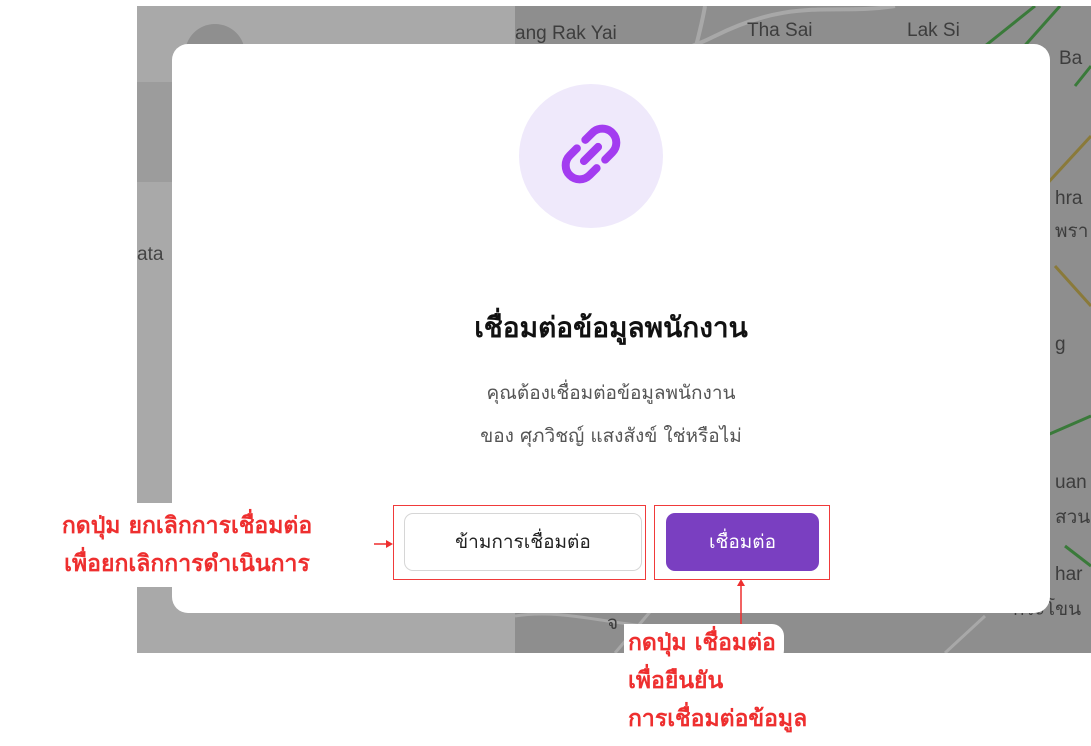  What do you see at coordinates (1071, 482) in the screenshot?
I see `map-label: uan` at bounding box center [1071, 482].